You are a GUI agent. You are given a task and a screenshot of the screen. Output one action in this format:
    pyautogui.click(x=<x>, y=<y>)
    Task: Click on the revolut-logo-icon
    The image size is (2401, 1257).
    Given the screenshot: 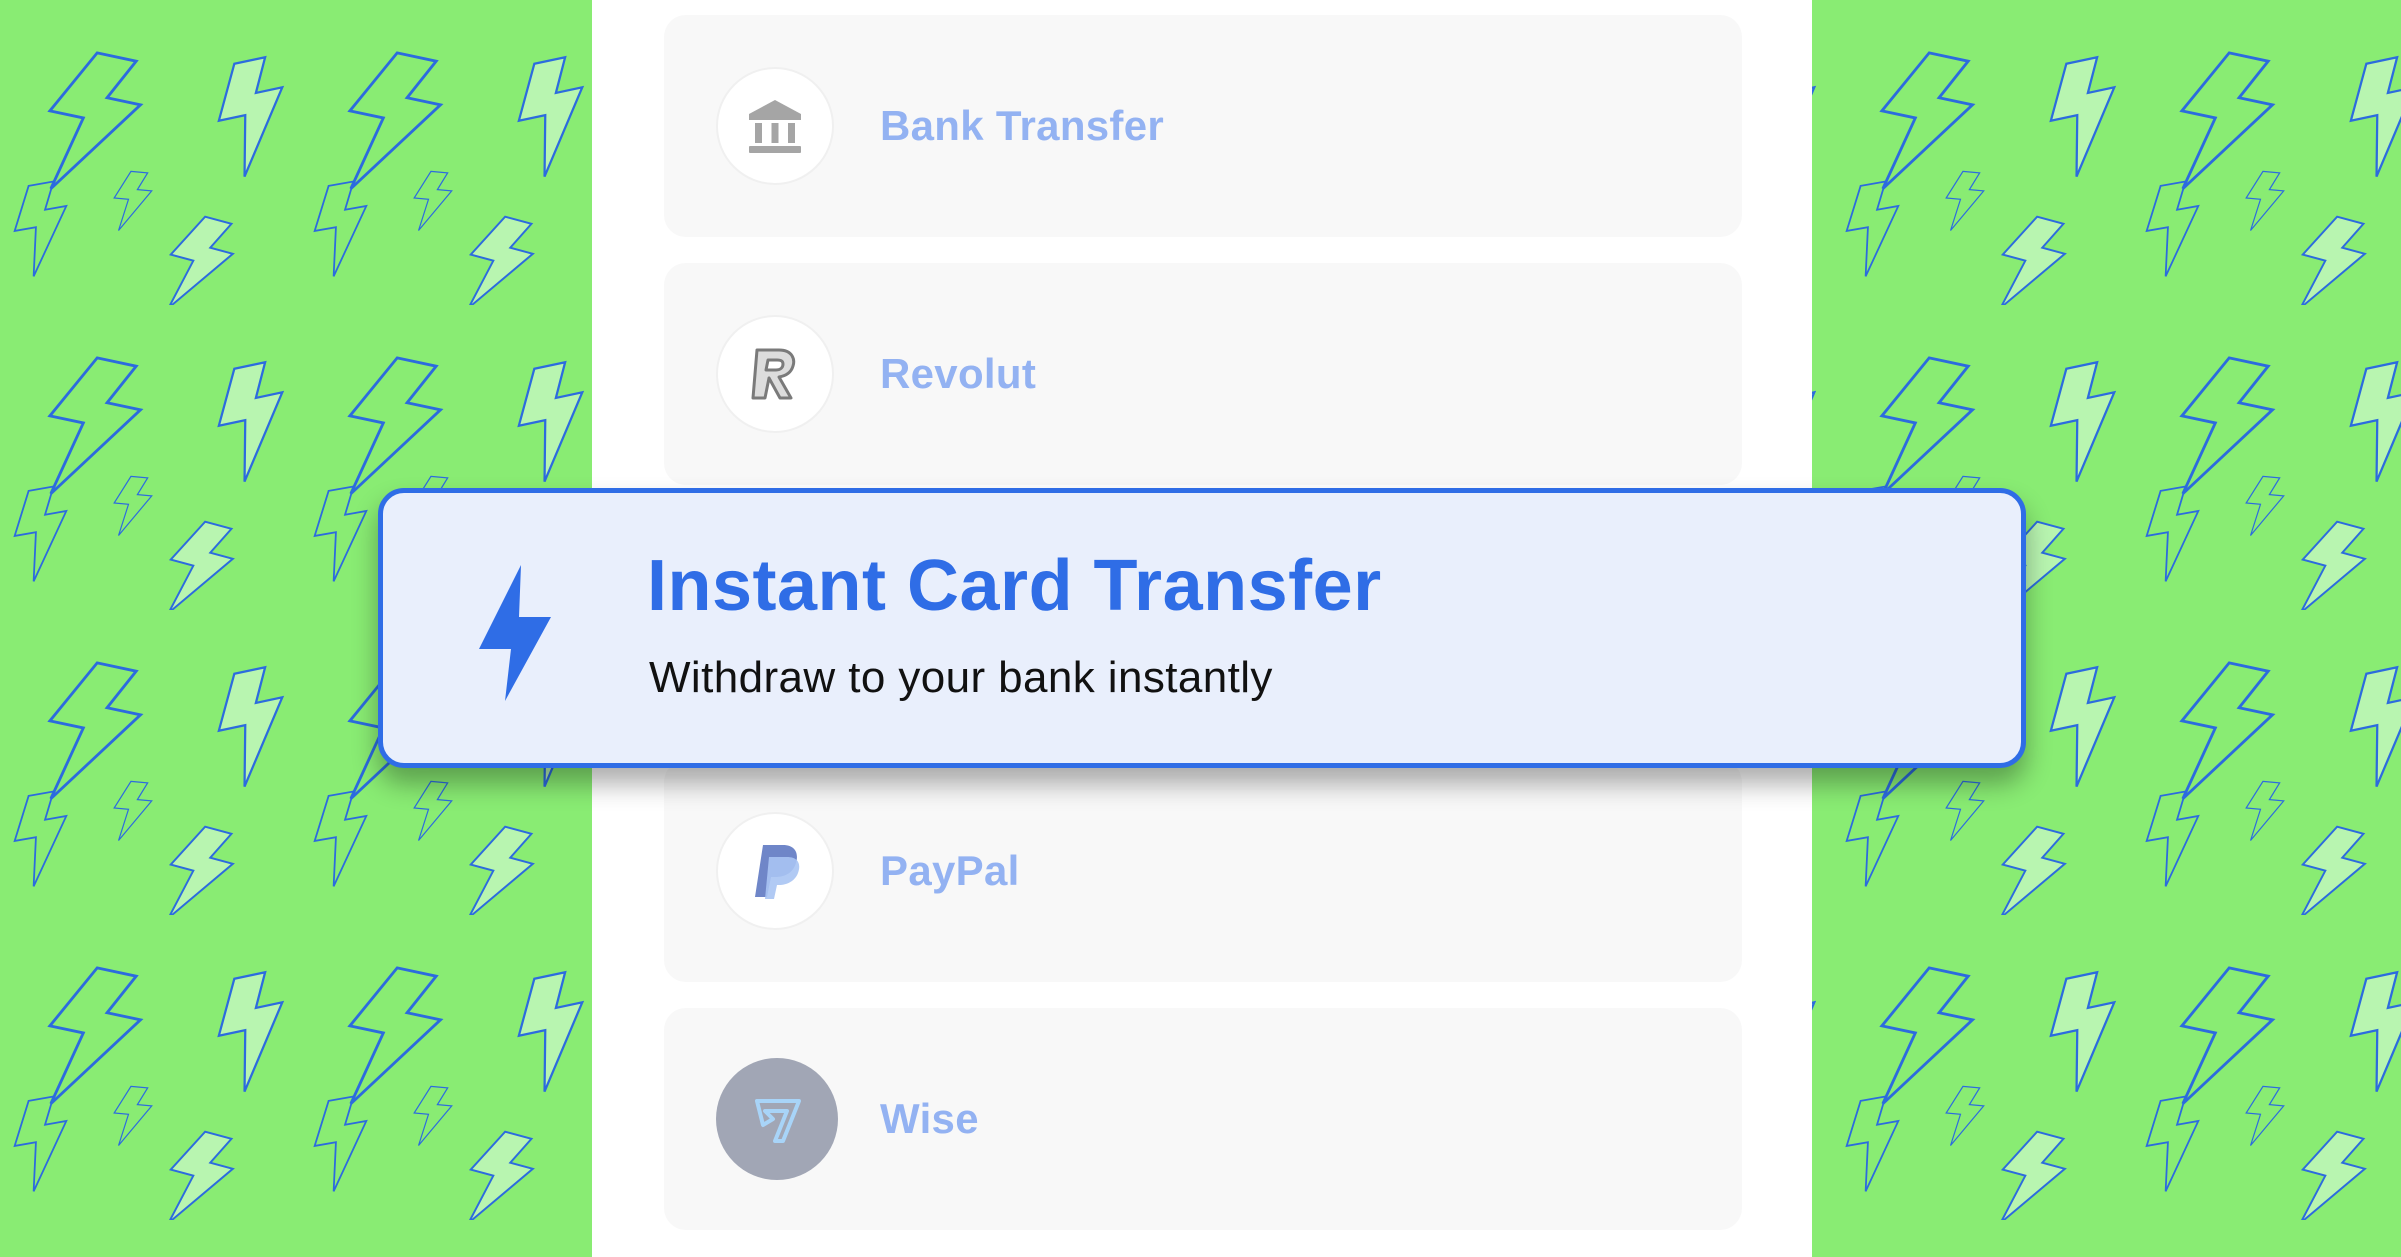 What is the action you would take?
    pyautogui.click(x=773, y=374)
    